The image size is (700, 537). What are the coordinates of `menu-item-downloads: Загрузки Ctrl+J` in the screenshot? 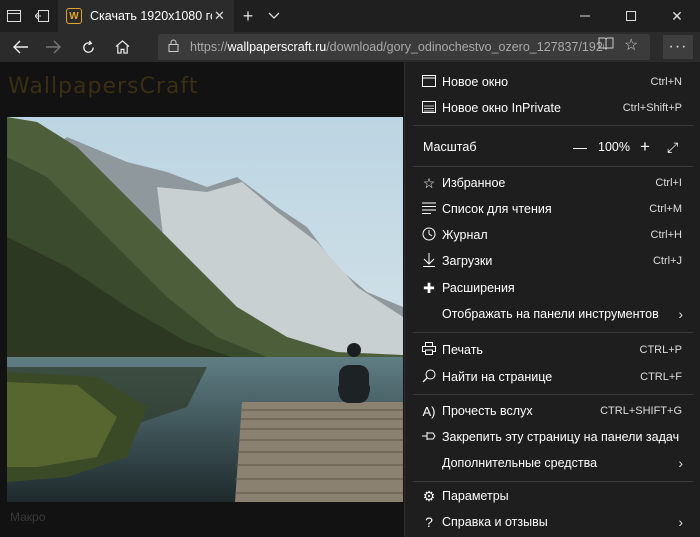 It's located at (552, 261).